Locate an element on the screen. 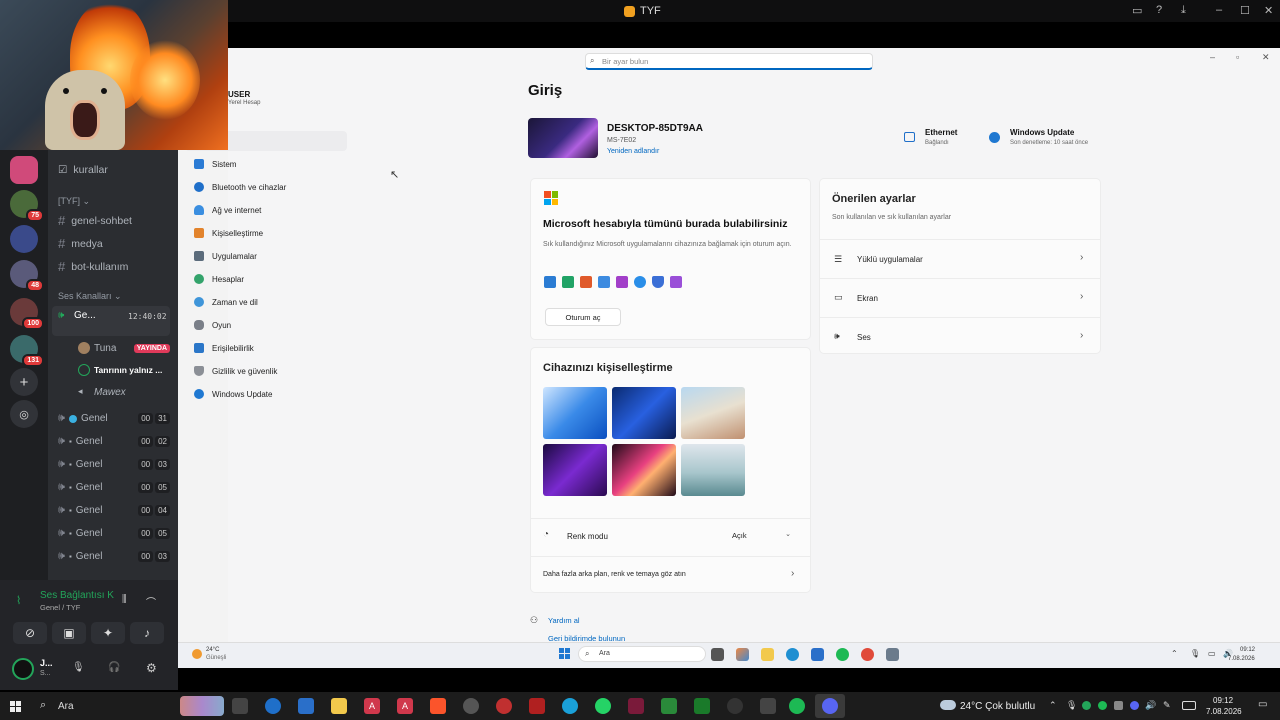 The width and height of the screenshot is (1280, 720). app-a-icon: A is located at coordinates (372, 706).